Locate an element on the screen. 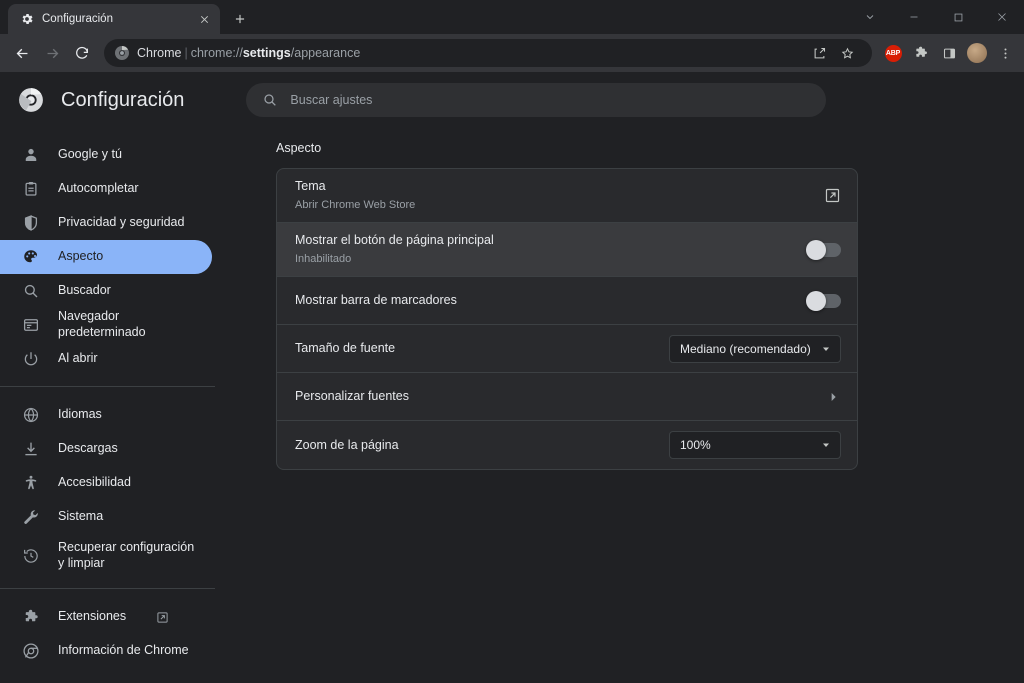 The image size is (1024, 683). row-page-zoom: Zoom de la página 100% is located at coordinates (567, 445).